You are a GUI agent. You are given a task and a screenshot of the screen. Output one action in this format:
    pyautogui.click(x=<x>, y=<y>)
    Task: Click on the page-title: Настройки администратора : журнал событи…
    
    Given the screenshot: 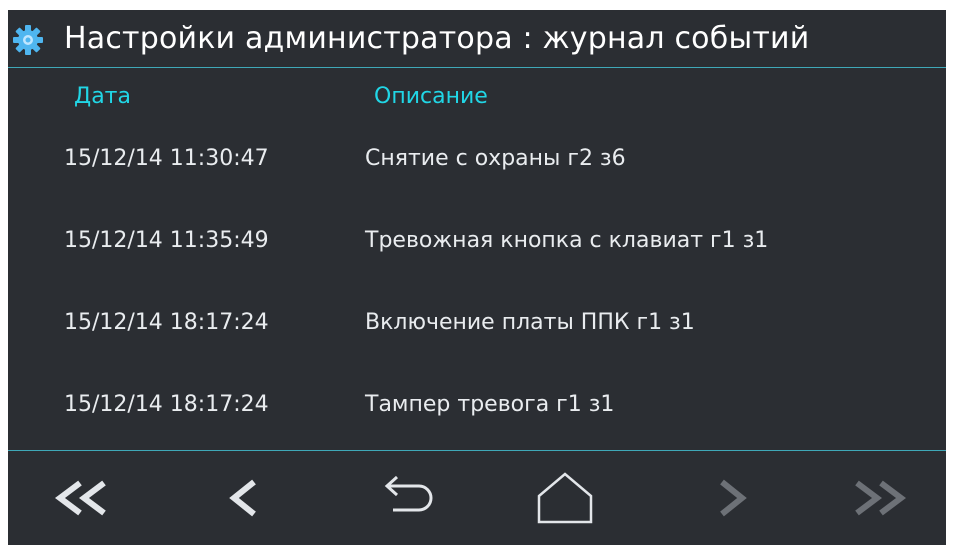 What is the action you would take?
    pyautogui.click(x=437, y=38)
    